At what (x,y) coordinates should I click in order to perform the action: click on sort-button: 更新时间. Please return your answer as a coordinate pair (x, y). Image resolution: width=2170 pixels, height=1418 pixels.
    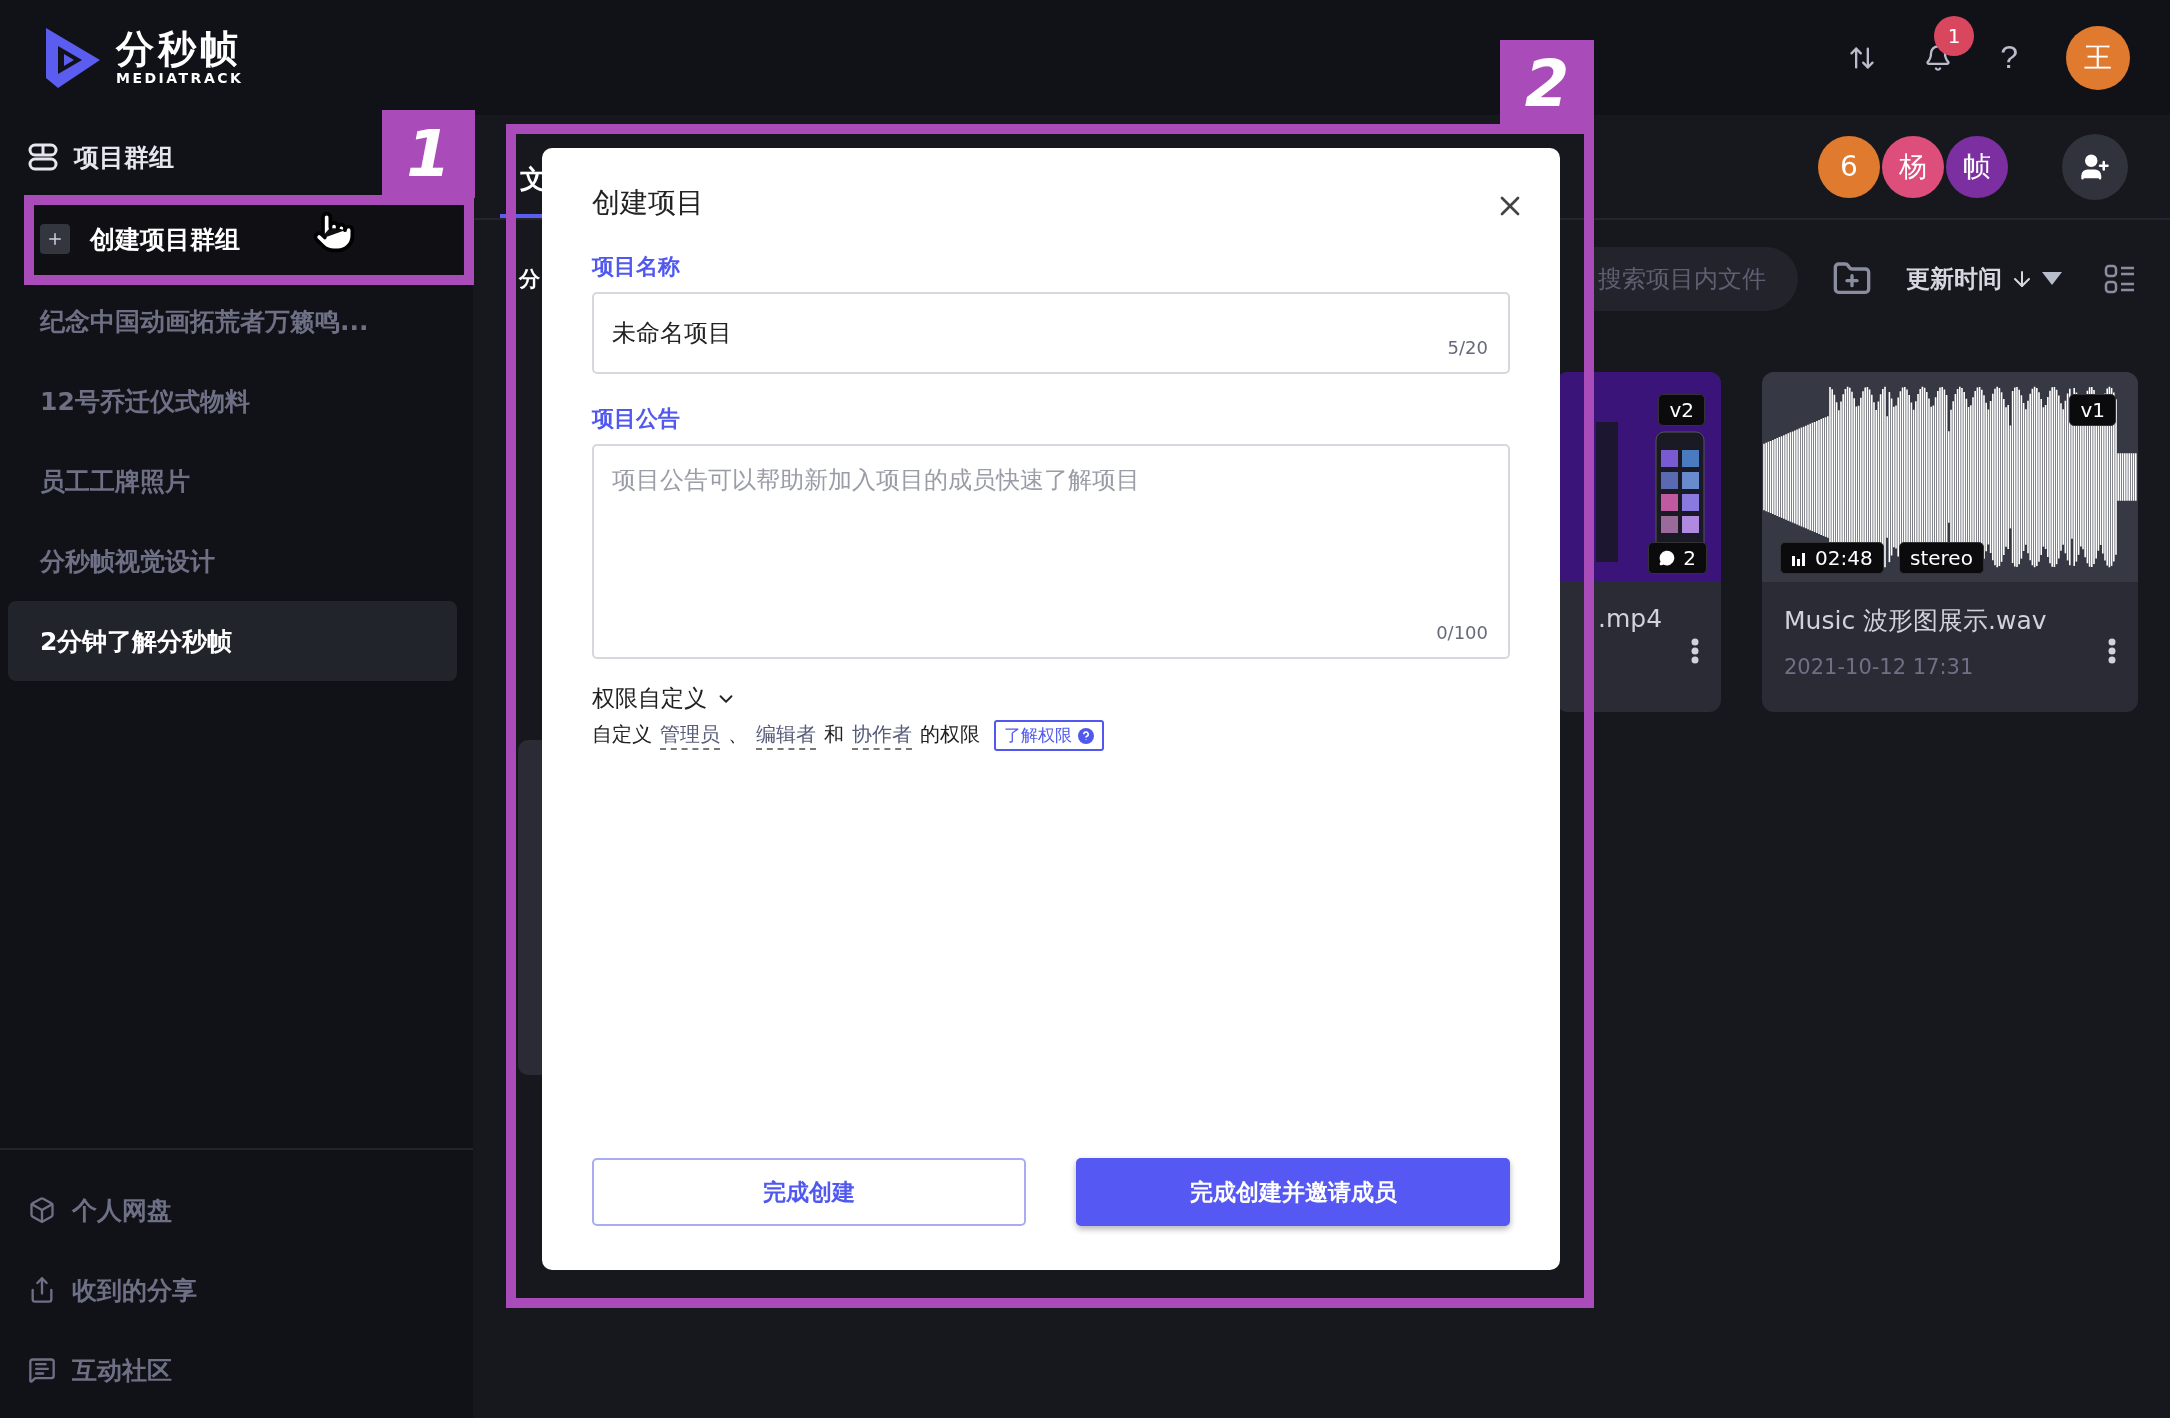
    Looking at the image, I should click on (1984, 279).